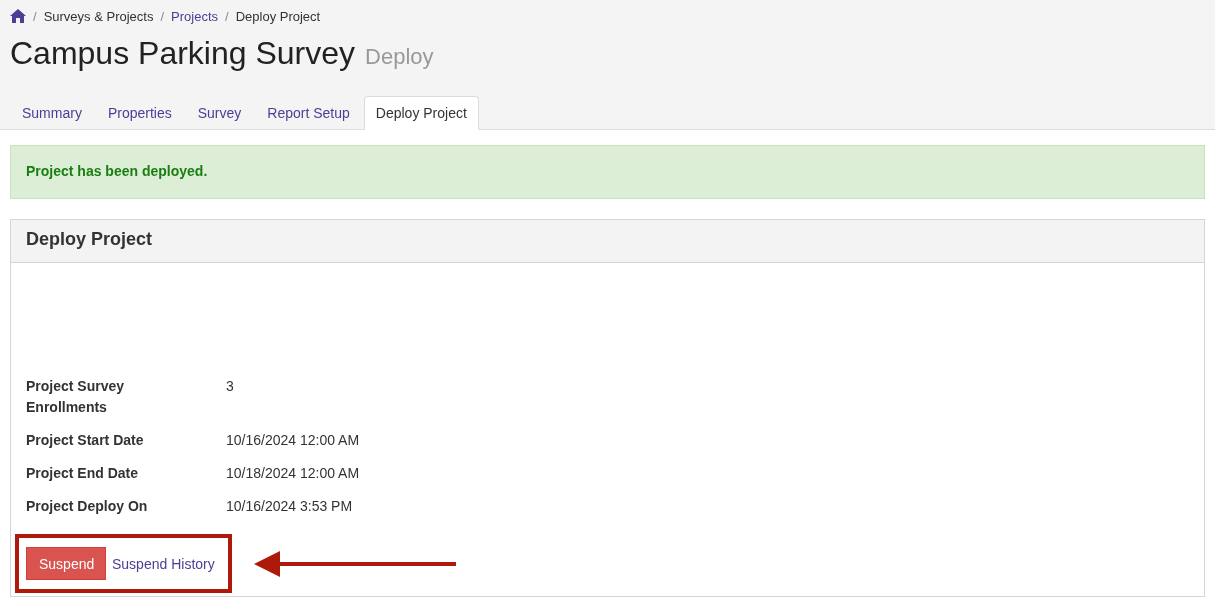 This screenshot has height=610, width=1215. What do you see at coordinates (308, 113) in the screenshot?
I see `tab: Report Setup` at bounding box center [308, 113].